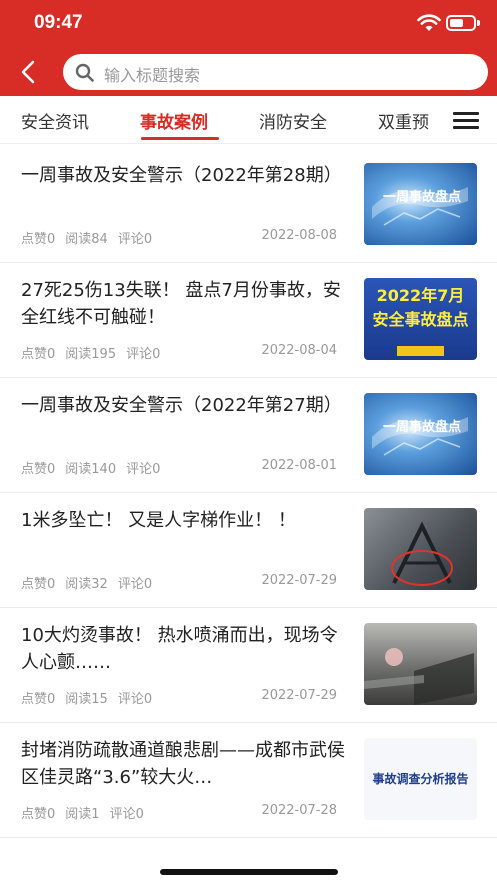 Image resolution: width=497 pixels, height=883 pixels. What do you see at coordinates (466, 120) in the screenshot?
I see `menu-icon` at bounding box center [466, 120].